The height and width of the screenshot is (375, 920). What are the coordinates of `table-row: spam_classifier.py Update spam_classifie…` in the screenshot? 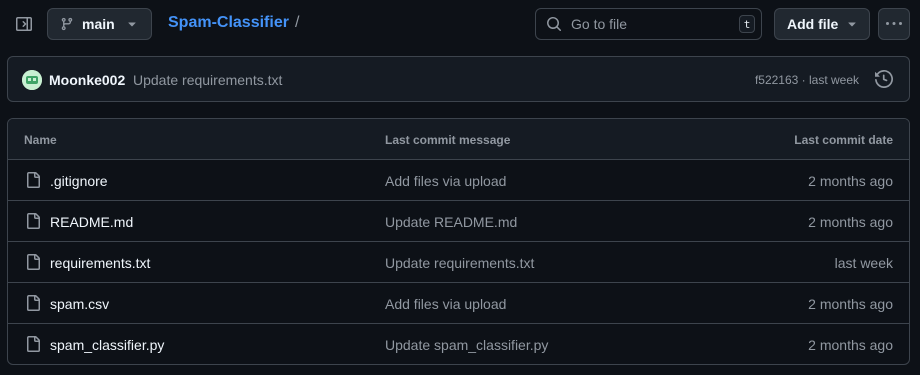 It's located at (458, 344).